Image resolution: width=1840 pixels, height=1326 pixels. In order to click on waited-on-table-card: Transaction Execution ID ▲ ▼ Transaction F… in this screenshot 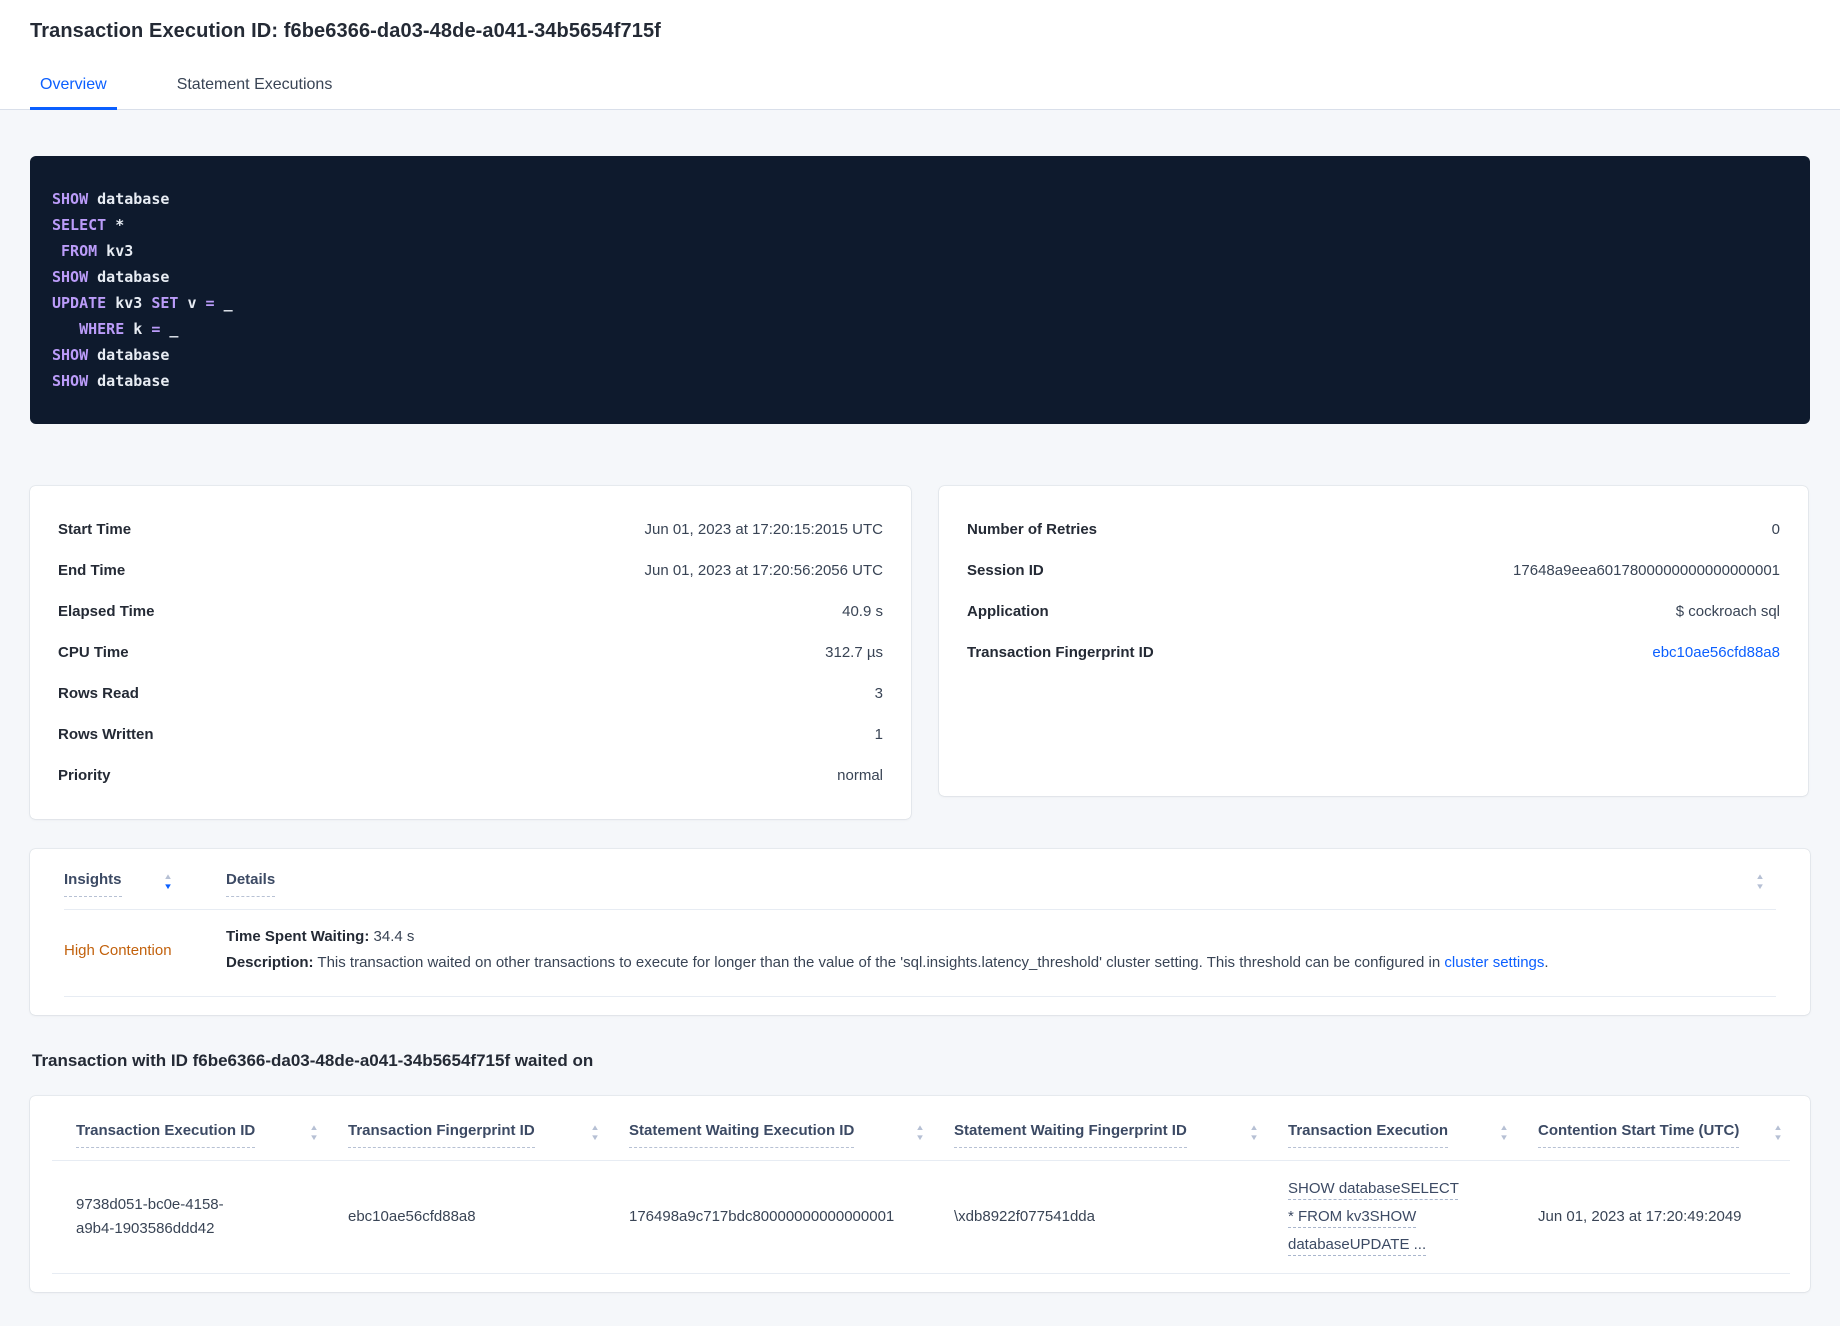, I will do `click(920, 1194)`.